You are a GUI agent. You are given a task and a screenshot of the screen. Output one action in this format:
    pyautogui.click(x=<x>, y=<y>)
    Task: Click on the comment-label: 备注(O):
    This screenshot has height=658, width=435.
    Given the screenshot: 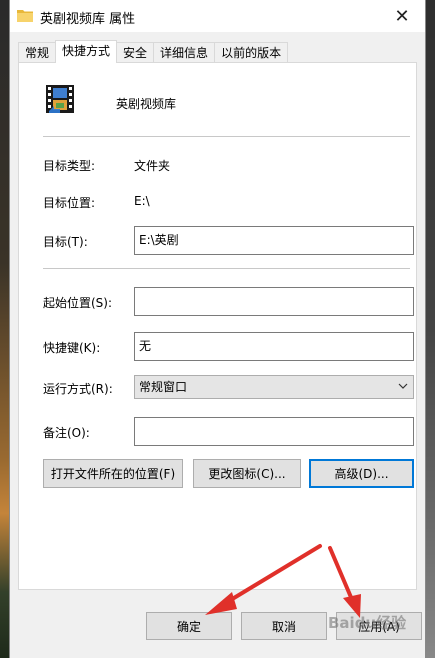 What is the action you would take?
    pyautogui.click(x=66, y=433)
    